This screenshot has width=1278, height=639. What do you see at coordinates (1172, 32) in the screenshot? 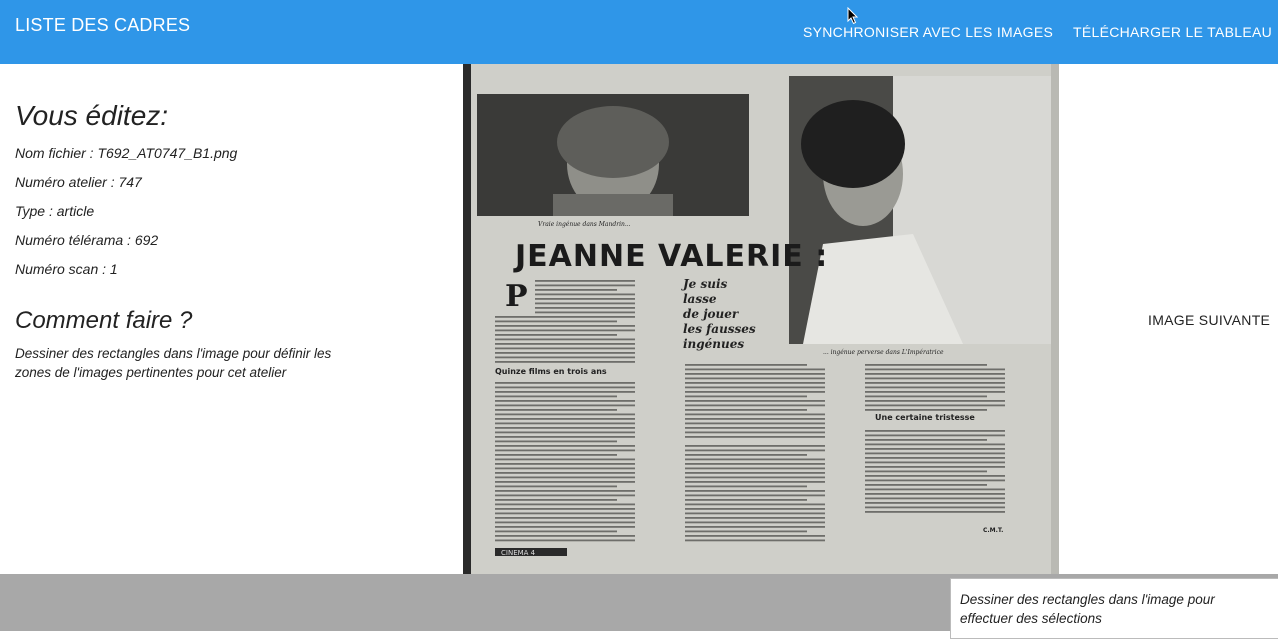
I see `download-table-button: TÉLÉCHARGER LE TABLEAU` at bounding box center [1172, 32].